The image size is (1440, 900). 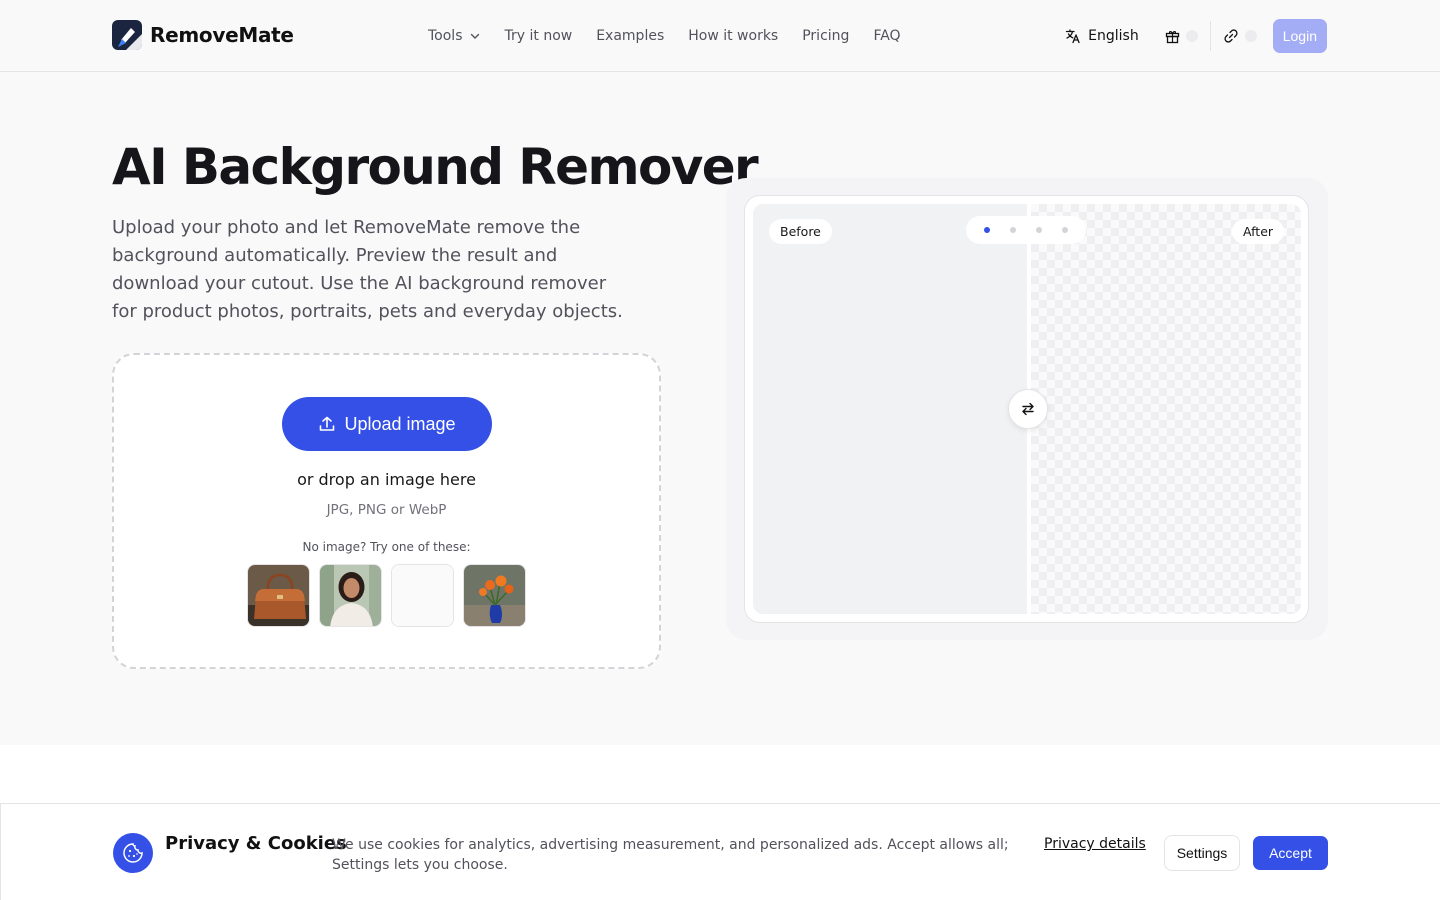 What do you see at coordinates (435, 167) in the screenshot?
I see `page-title: AI Background Remover` at bounding box center [435, 167].